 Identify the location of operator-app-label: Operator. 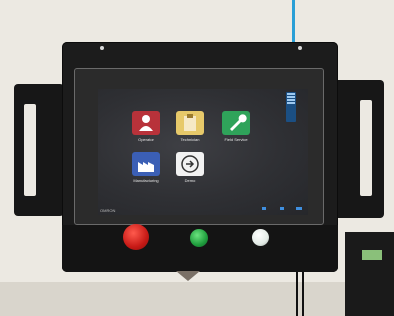
(146, 139).